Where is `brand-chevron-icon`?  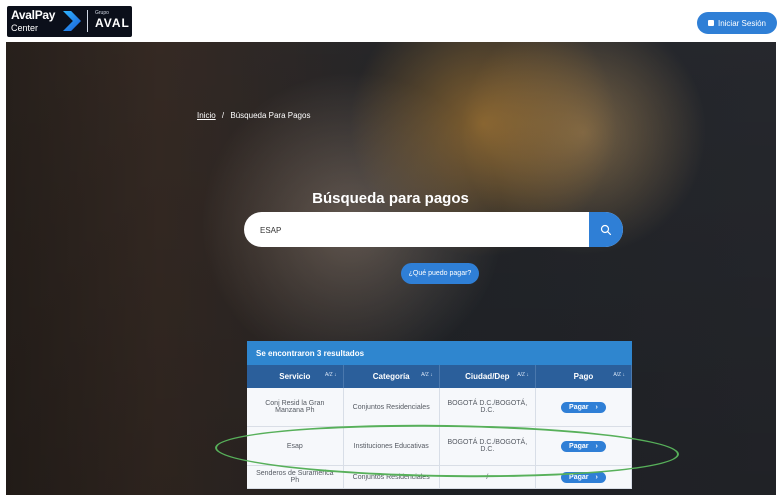 brand-chevron-icon is located at coordinates (72, 21).